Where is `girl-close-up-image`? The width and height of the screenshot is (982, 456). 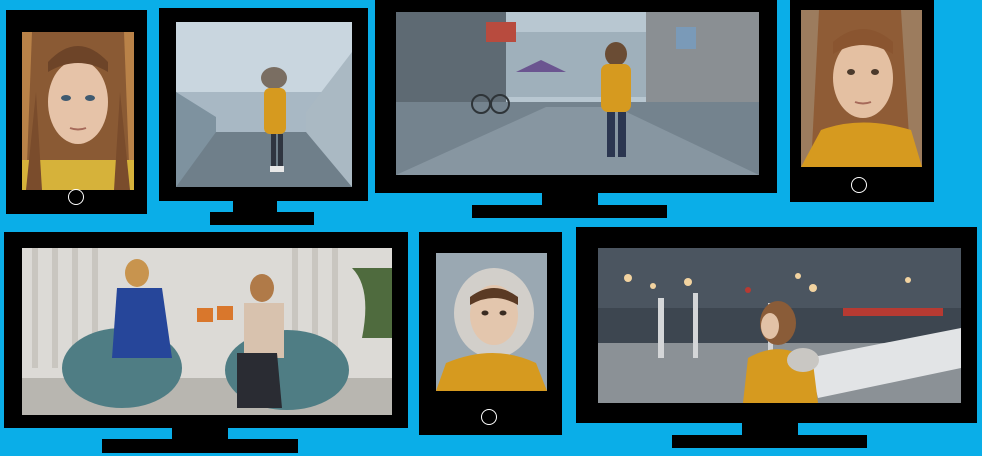
girl-close-up-image is located at coordinates (78, 111).